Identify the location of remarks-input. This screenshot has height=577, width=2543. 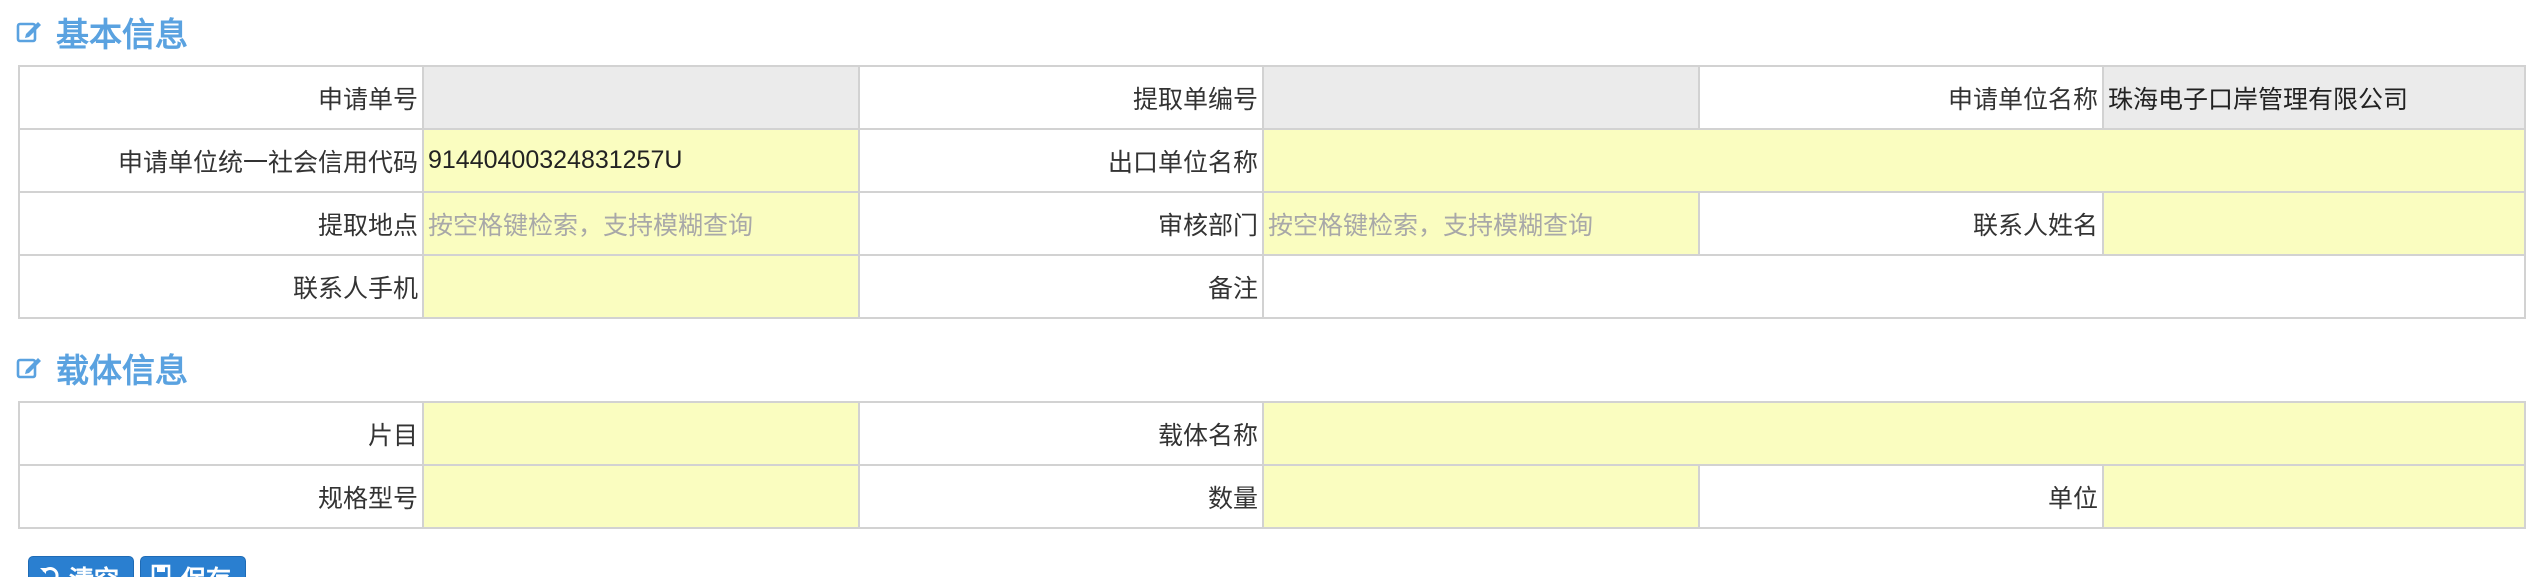
(1894, 286).